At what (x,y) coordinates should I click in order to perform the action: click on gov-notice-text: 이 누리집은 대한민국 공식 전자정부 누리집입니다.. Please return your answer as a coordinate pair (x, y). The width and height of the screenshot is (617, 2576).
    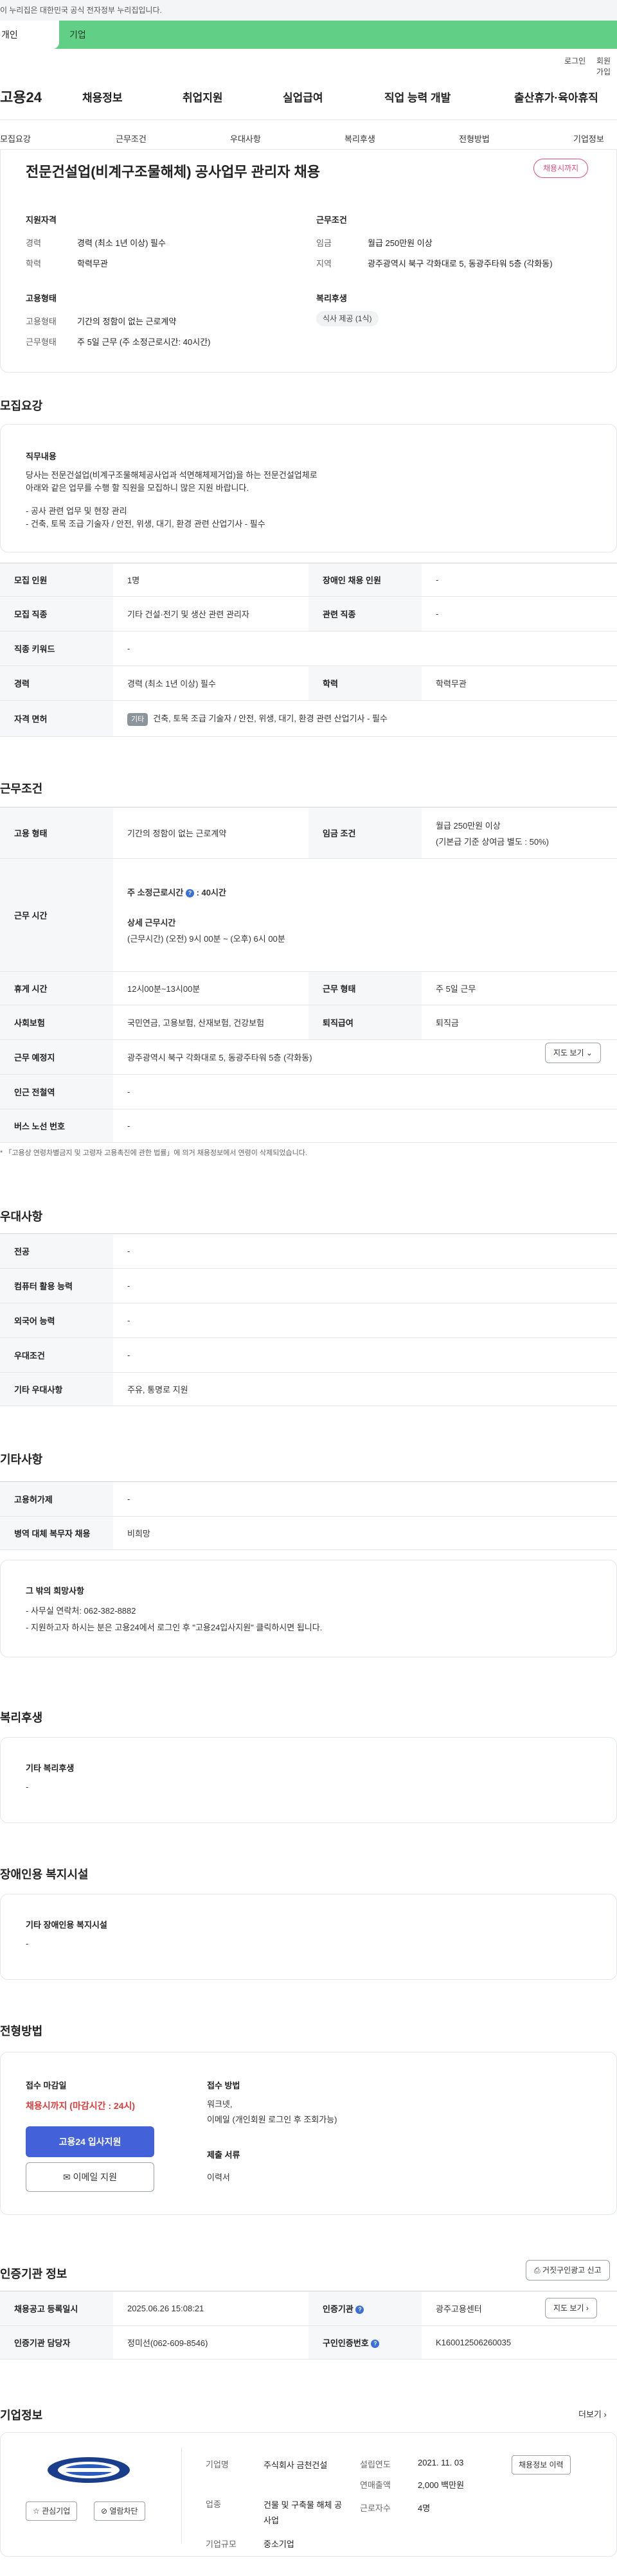
    Looking at the image, I should click on (81, 10).